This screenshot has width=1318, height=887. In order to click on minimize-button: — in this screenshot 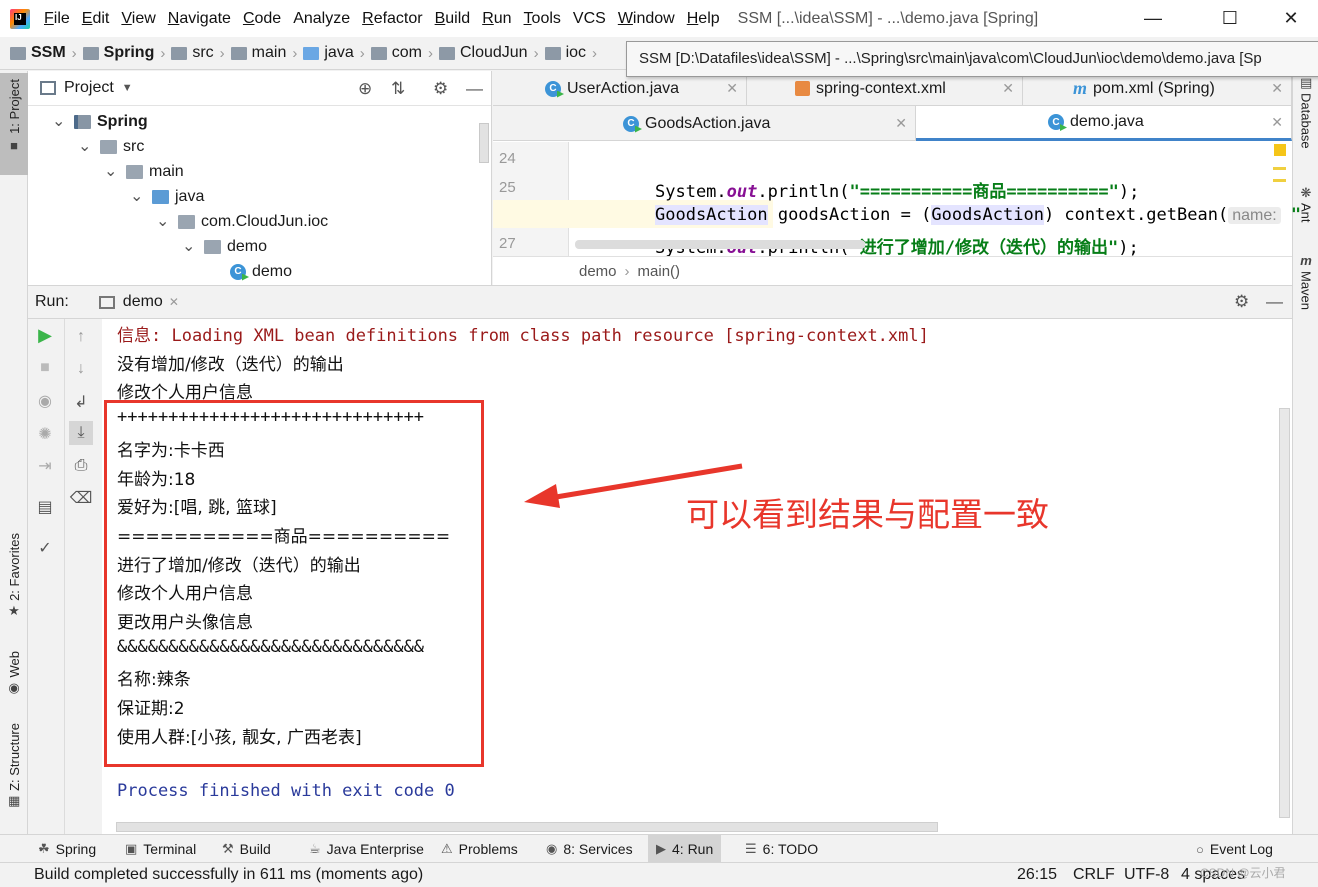, I will do `click(1153, 18)`.